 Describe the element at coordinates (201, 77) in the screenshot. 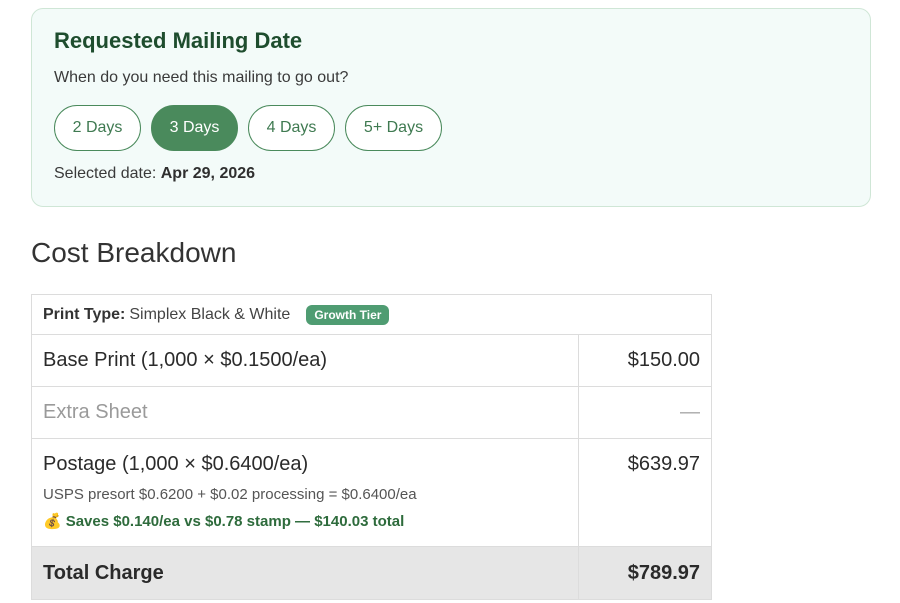

I see `mailing-date-question: When do you need this mailing to go out?` at that location.